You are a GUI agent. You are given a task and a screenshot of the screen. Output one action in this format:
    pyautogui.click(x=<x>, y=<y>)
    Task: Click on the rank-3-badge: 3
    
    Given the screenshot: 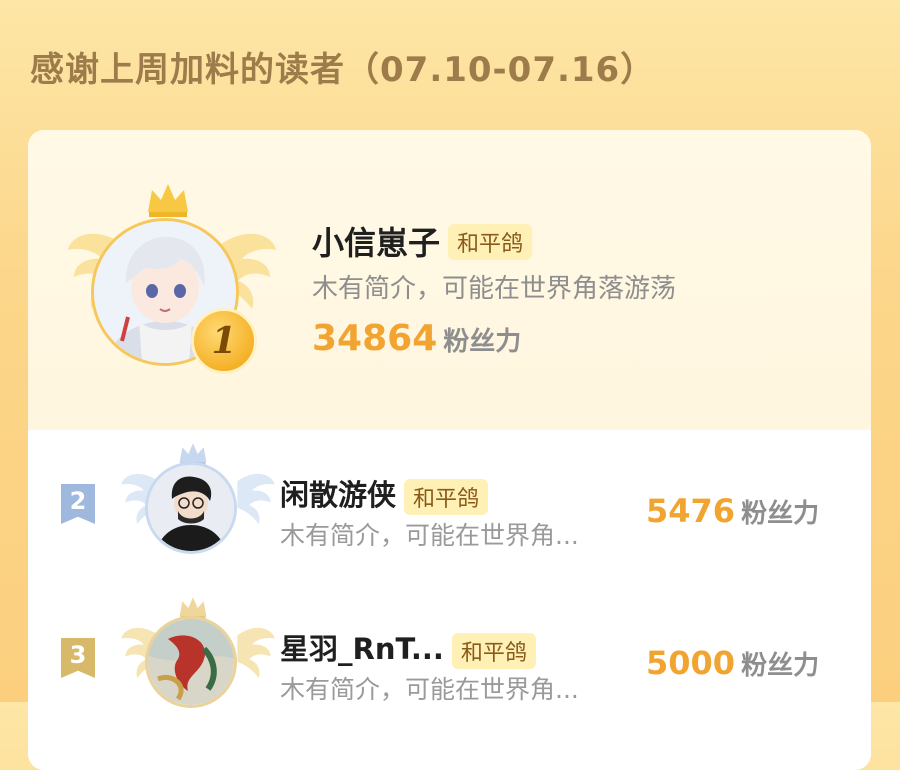 What is the action you would take?
    pyautogui.click(x=78, y=658)
    